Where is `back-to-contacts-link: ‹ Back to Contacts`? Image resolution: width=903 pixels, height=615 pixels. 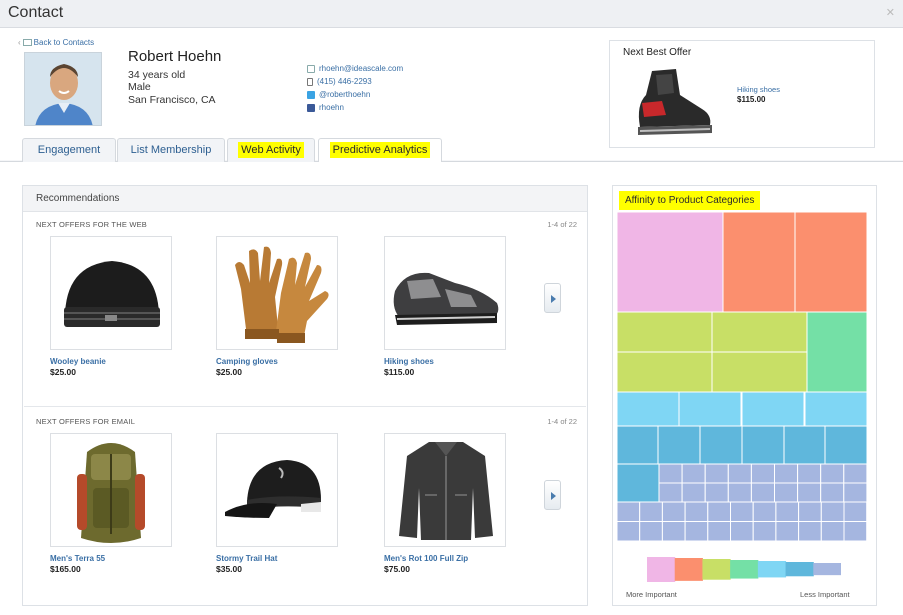 back-to-contacts-link: ‹ Back to Contacts is located at coordinates (56, 42).